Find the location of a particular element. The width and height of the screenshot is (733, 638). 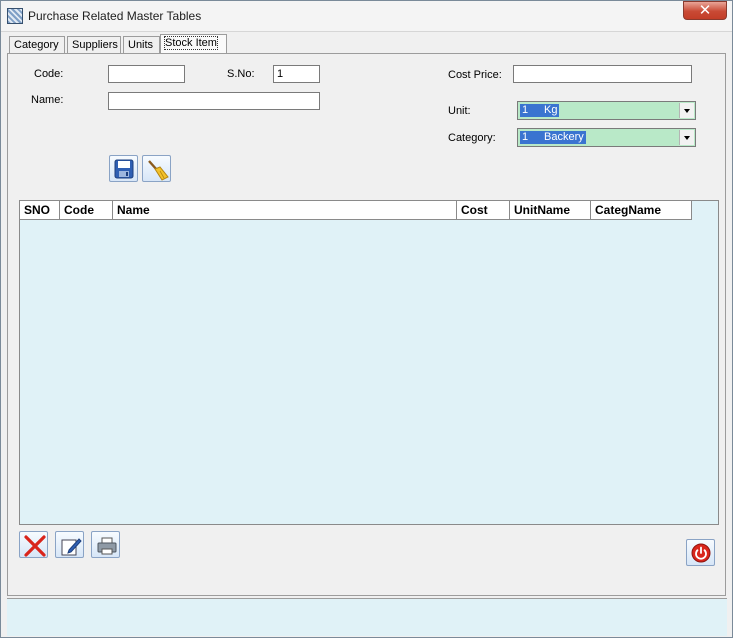

tab-suppliers: Suppliers is located at coordinates (94, 44).